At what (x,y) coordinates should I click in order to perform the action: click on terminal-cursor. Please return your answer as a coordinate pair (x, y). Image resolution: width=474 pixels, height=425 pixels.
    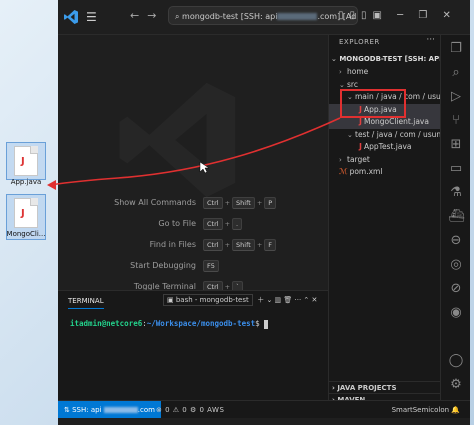
    Looking at the image, I should click on (266, 324).